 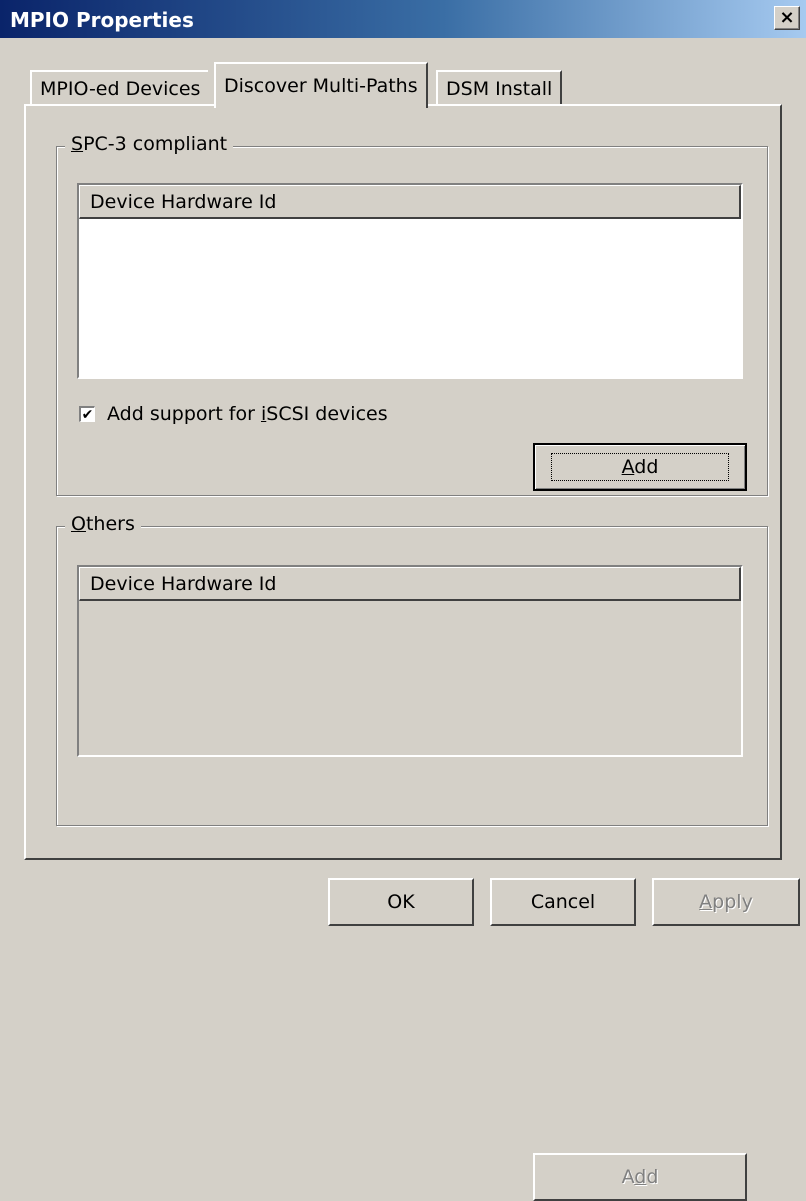 I want to click on tab-mpio-ed-devices: MPIO-ed Devices, so click(x=119, y=88).